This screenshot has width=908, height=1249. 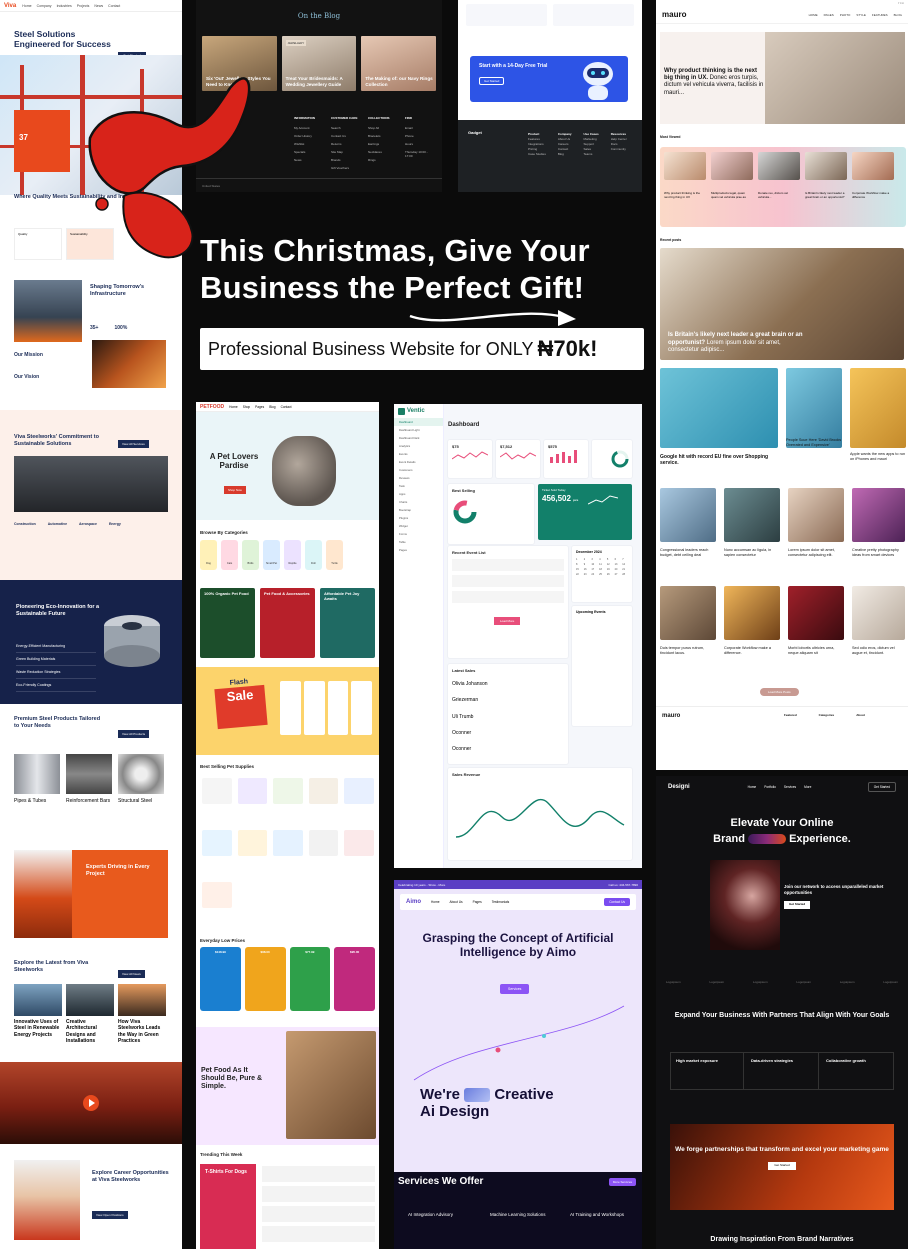 I want to click on pet-flash-sale-banner: Flash Sale, so click(x=287, y=711).